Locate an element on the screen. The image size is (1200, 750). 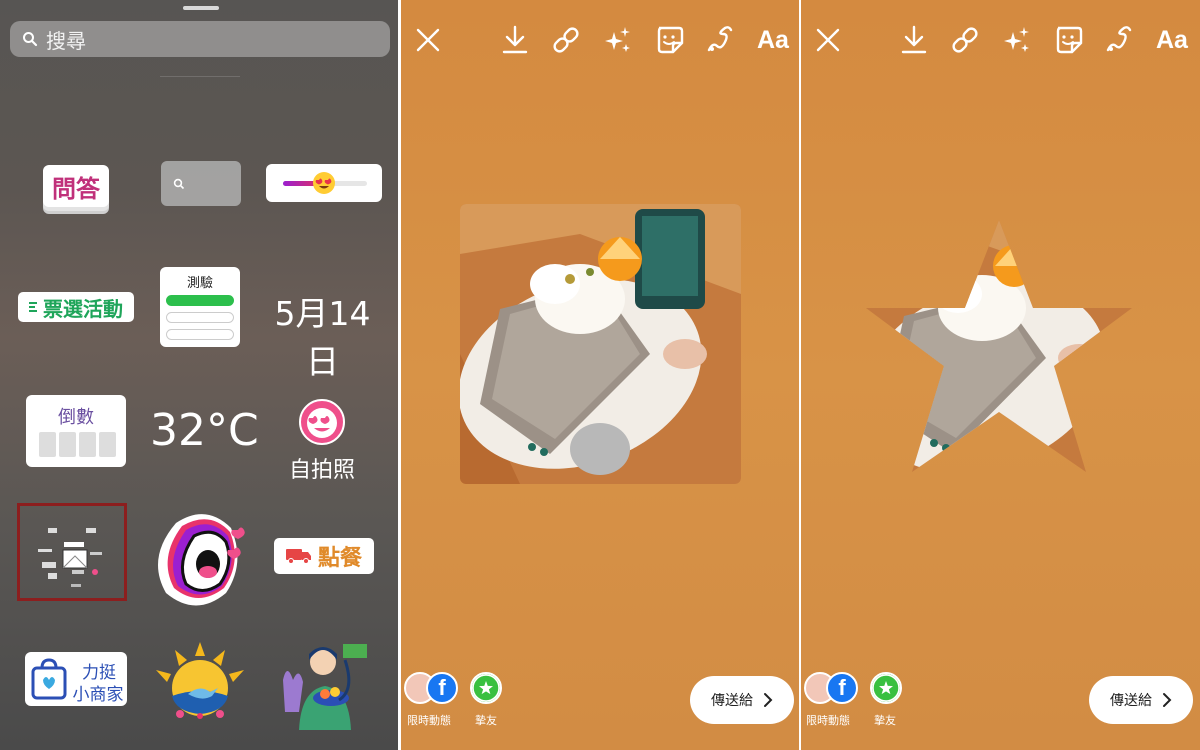
poll-sticker: 票選活動 is located at coordinates (76, 307).